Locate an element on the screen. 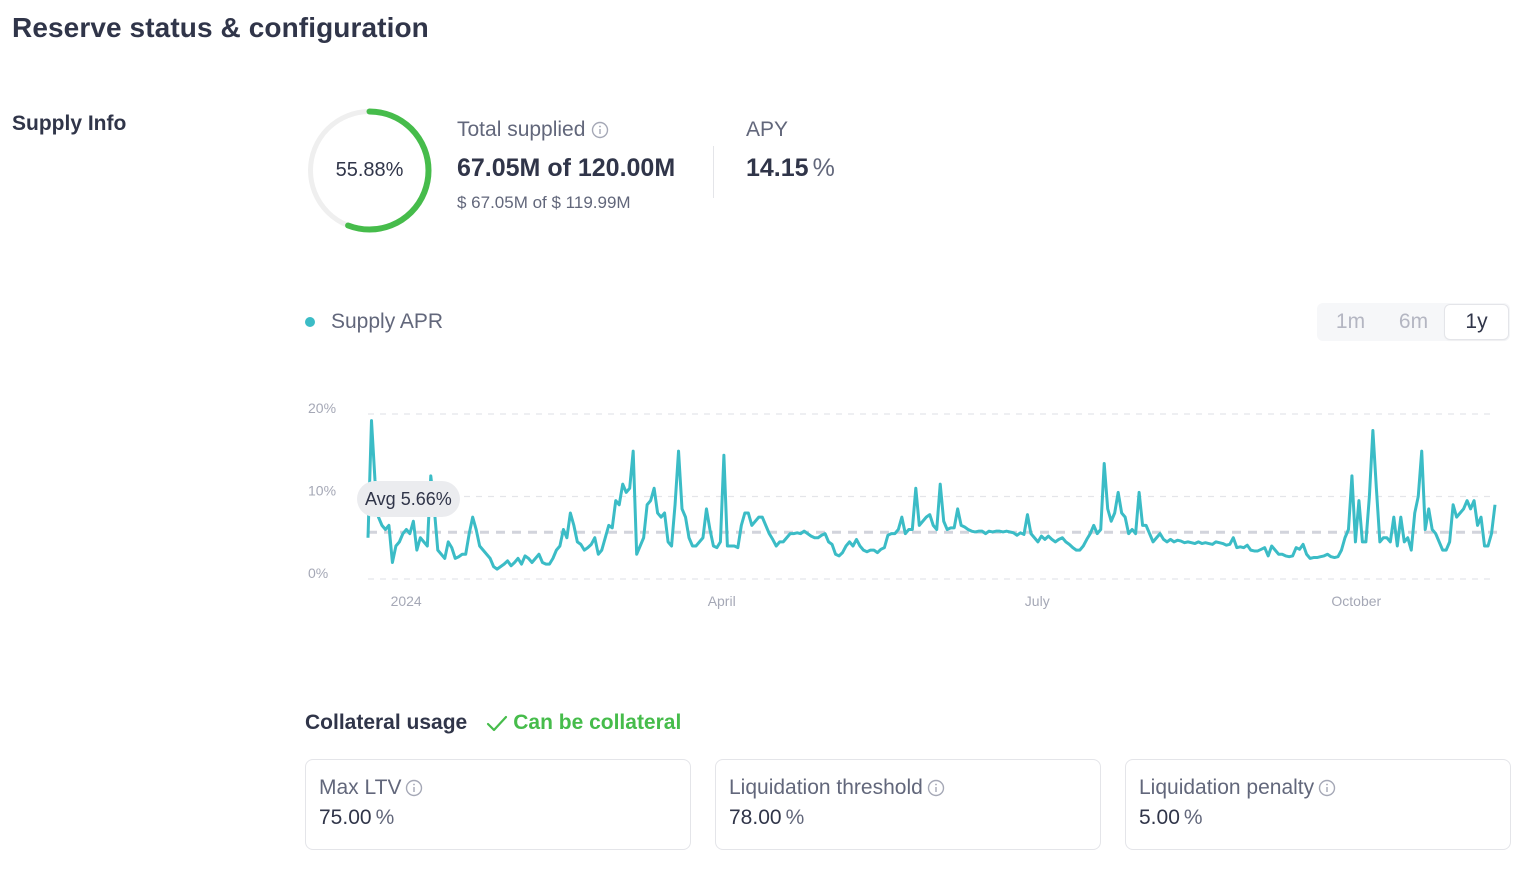 Image resolution: width=1528 pixels, height=880 pixels. liquidation-threshold-label: Liquidation threshold is located at coordinates (826, 787).